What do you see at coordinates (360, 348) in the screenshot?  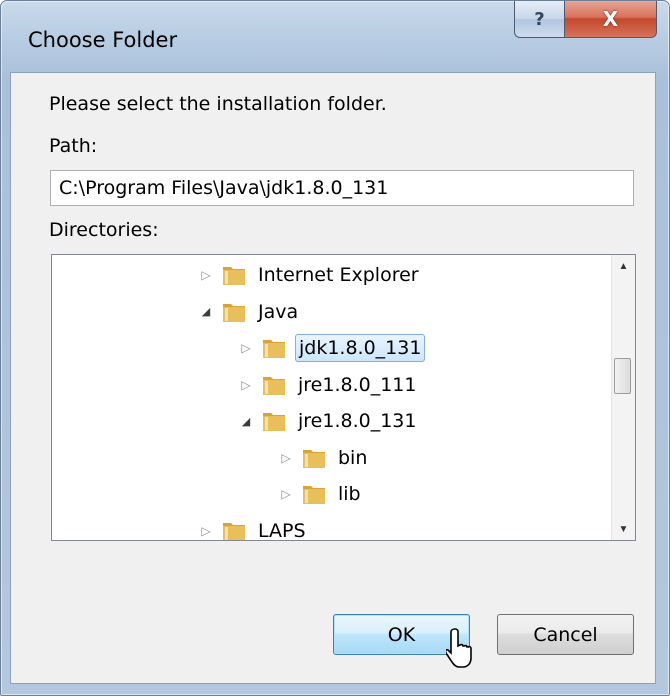 I see `tree-item-label: jdk1.8.0_131` at bounding box center [360, 348].